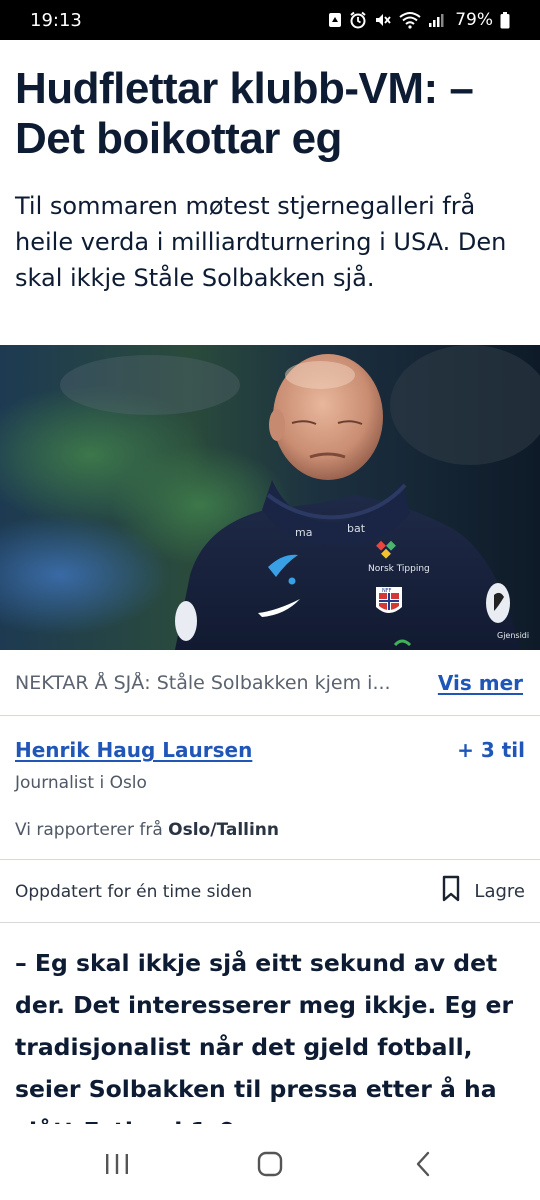 The image size is (540, 1200). What do you see at coordinates (499, 891) in the screenshot?
I see `save-label: Lagre` at bounding box center [499, 891].